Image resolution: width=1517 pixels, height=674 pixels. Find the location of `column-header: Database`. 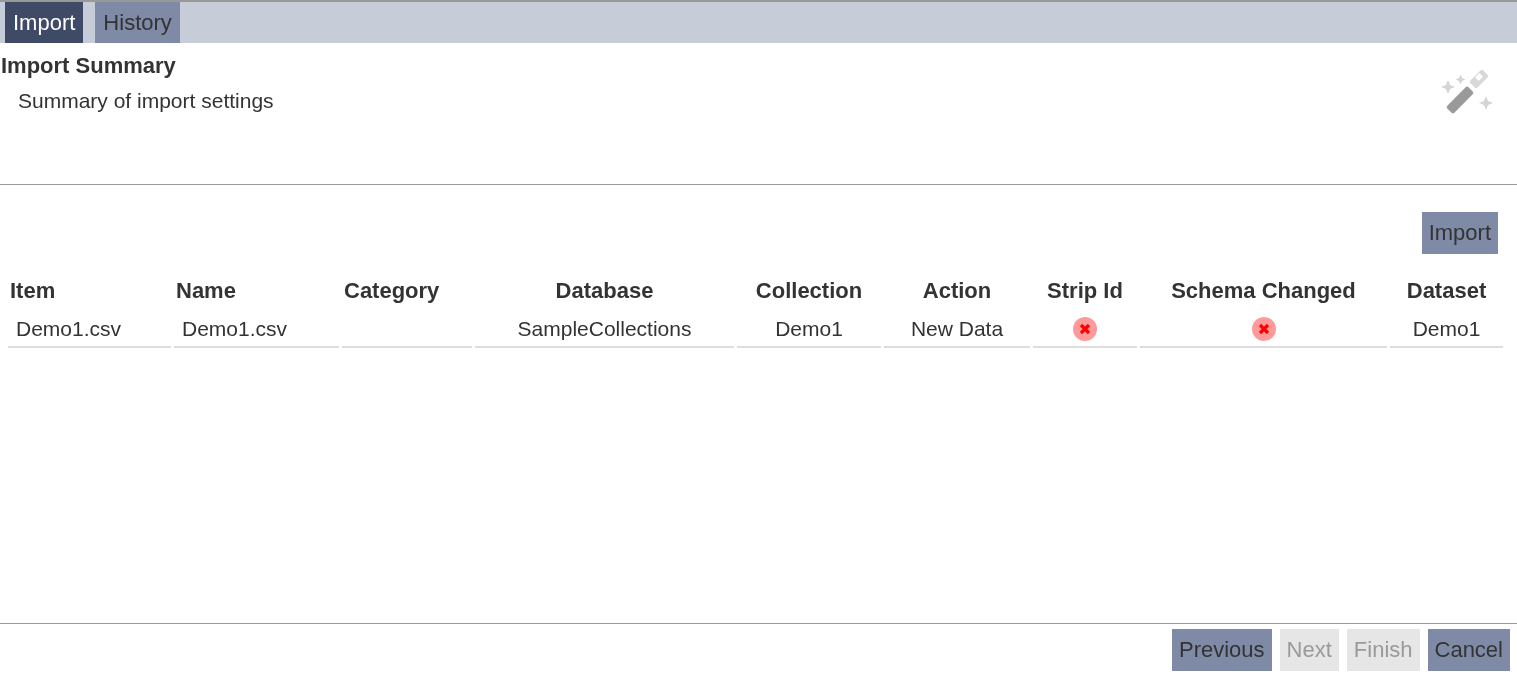

column-header: Database is located at coordinates (604, 291).